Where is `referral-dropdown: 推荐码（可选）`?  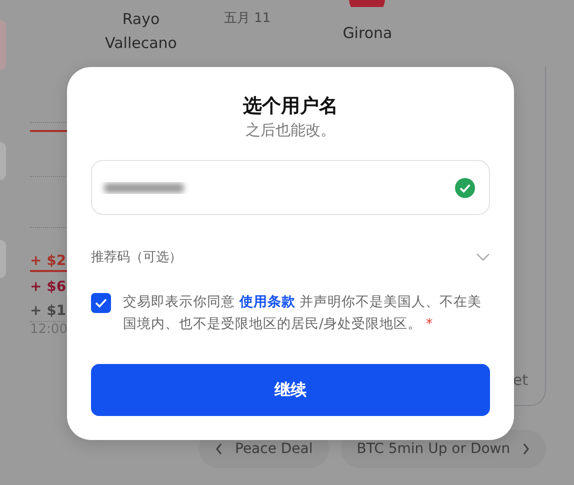 referral-dropdown: 推荐码（可选） is located at coordinates (290, 257).